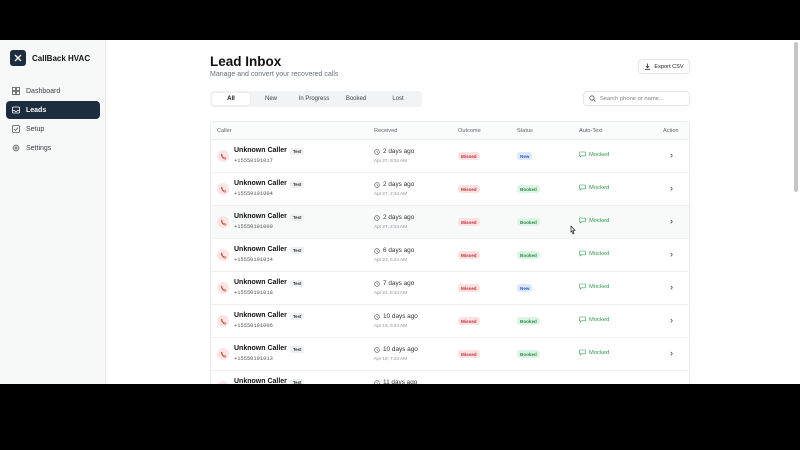  What do you see at coordinates (16, 129) in the screenshot?
I see `checkbox-icon` at bounding box center [16, 129].